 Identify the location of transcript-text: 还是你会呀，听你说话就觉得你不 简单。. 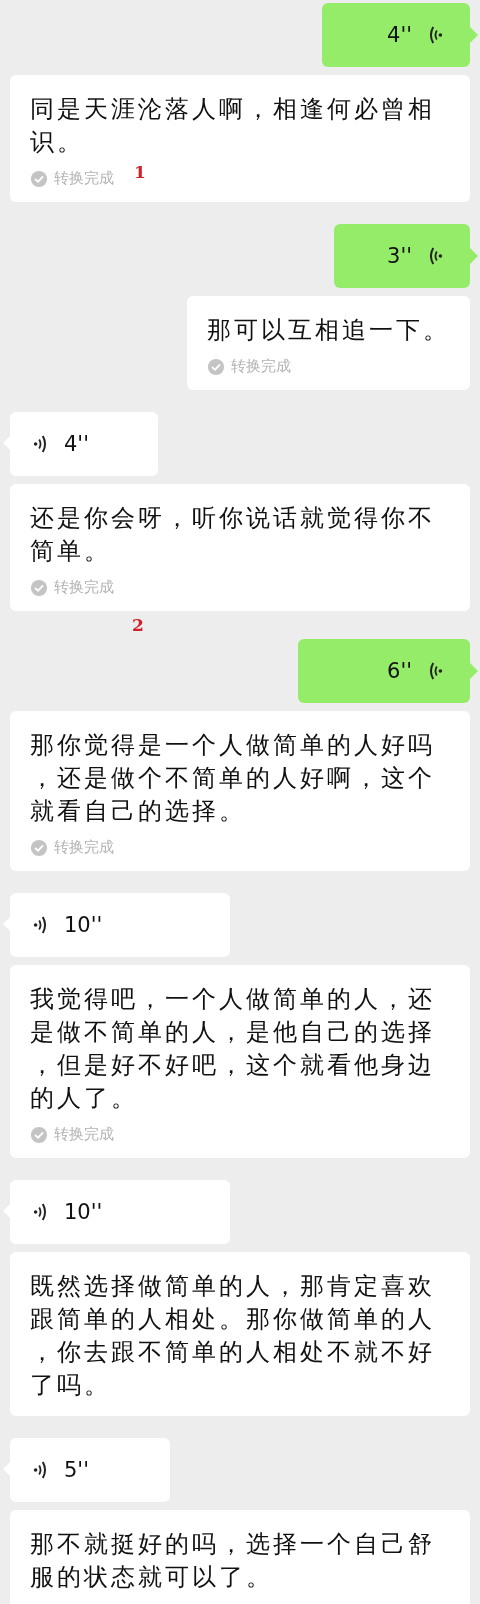
(233, 535).